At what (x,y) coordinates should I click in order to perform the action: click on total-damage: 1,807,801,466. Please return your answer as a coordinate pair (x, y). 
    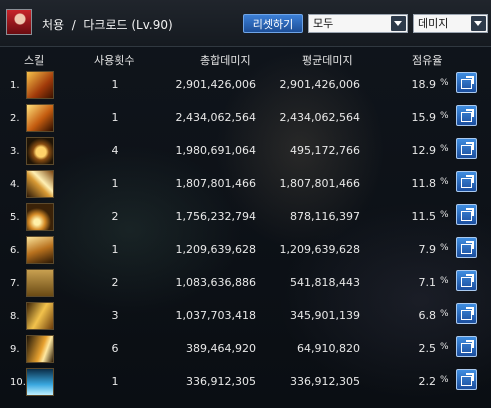
    Looking at the image, I should click on (215, 183).